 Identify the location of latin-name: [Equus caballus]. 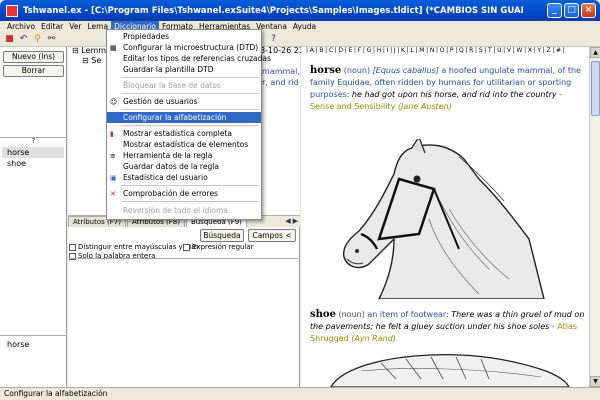
(405, 70).